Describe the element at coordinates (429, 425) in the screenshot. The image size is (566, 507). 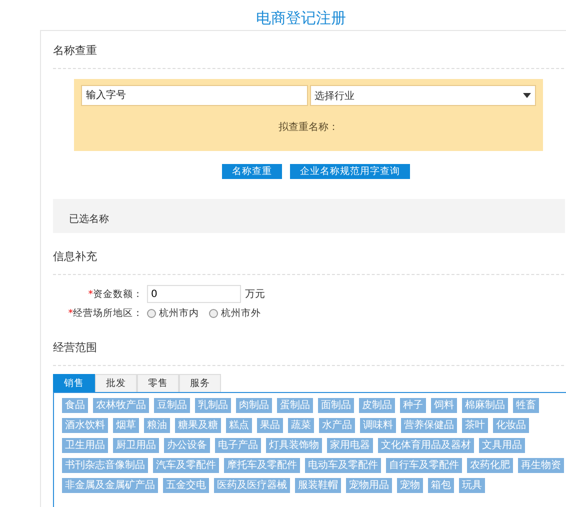
I see `category-tag: 营养保健品` at that location.